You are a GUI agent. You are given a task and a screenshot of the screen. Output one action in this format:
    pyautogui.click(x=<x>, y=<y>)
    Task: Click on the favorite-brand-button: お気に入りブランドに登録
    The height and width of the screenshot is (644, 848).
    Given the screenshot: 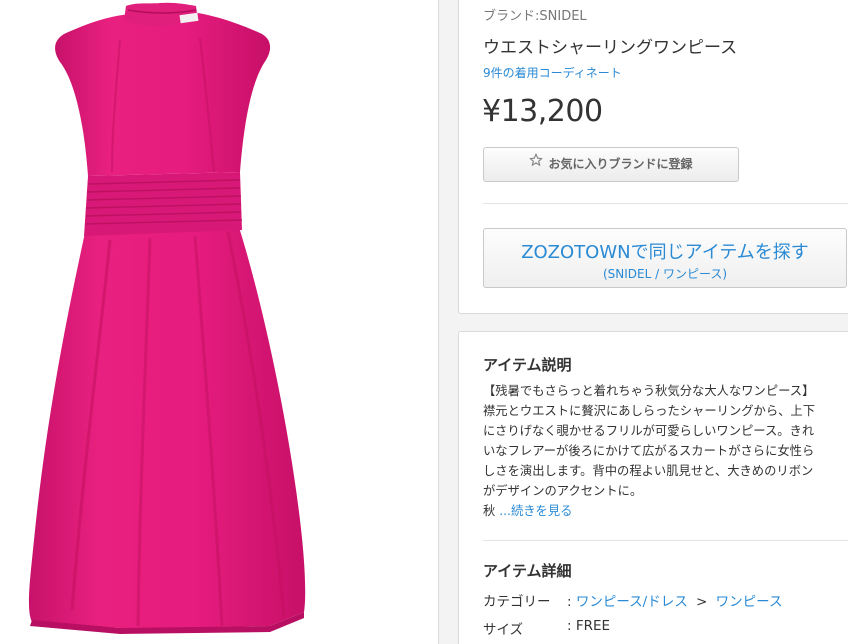 What is the action you would take?
    pyautogui.click(x=611, y=164)
    